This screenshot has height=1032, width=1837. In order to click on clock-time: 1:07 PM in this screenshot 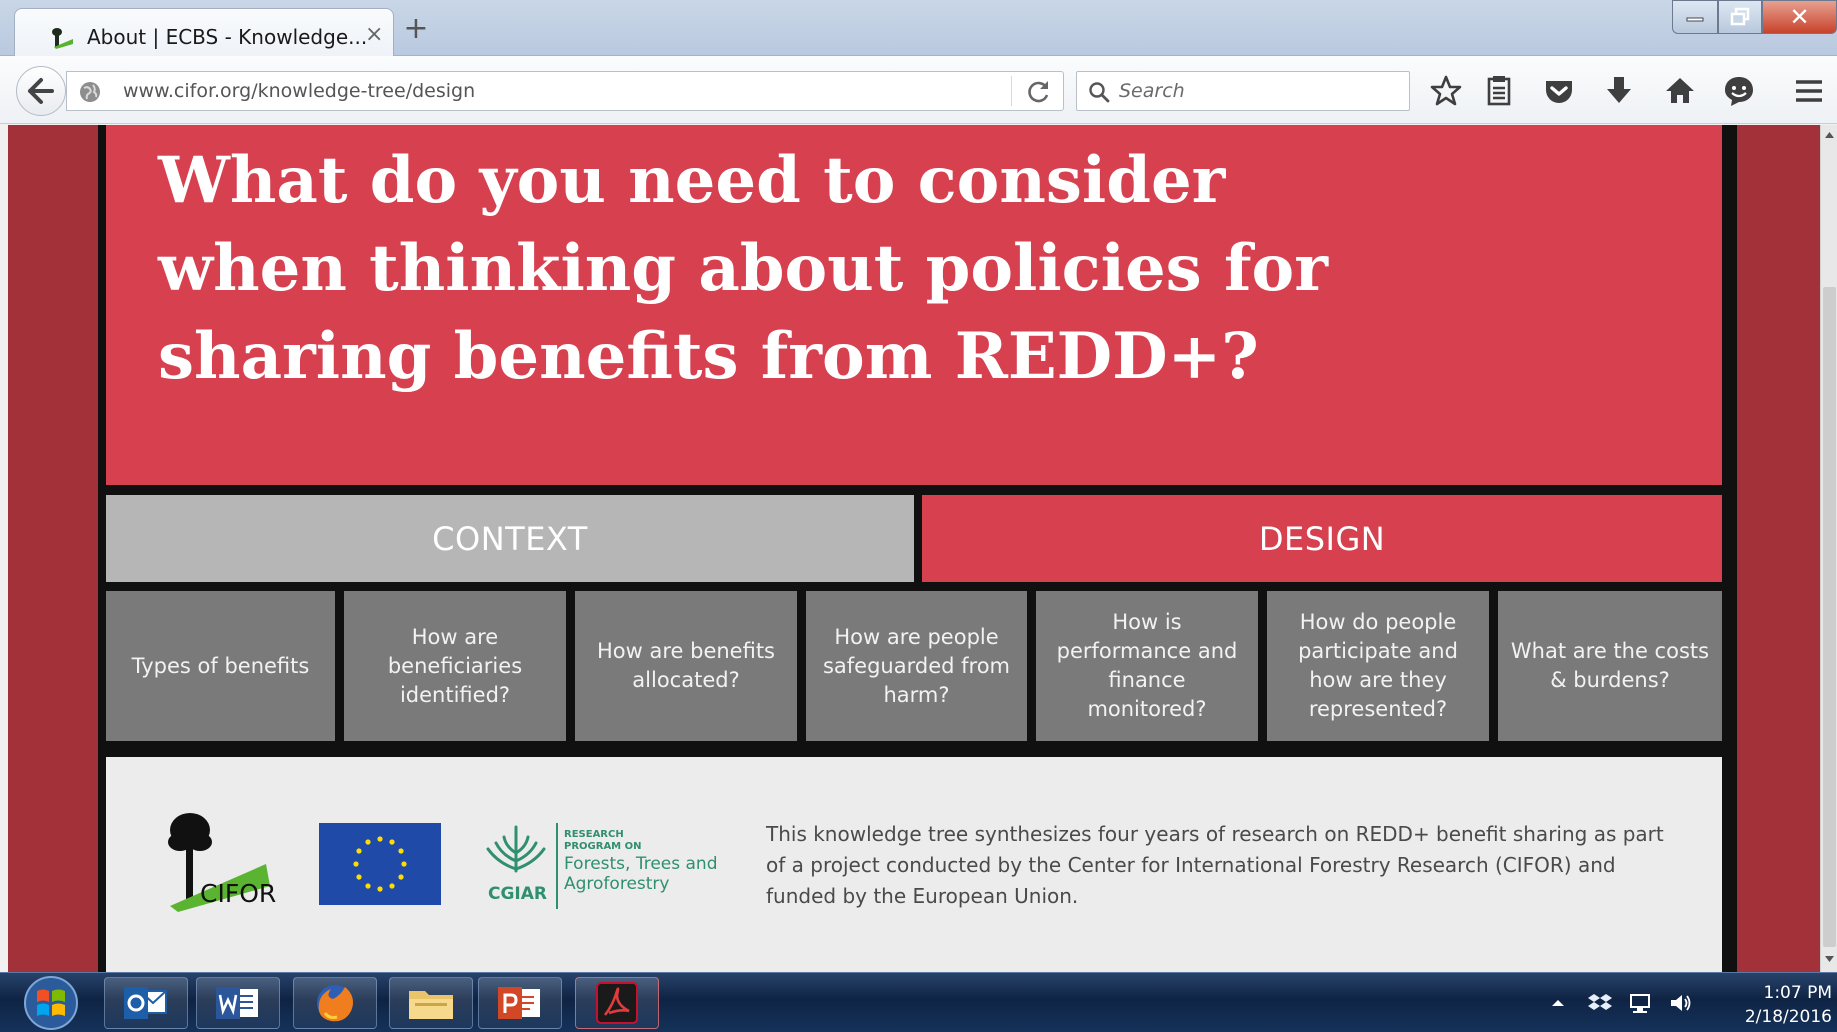, I will do `click(1798, 993)`.